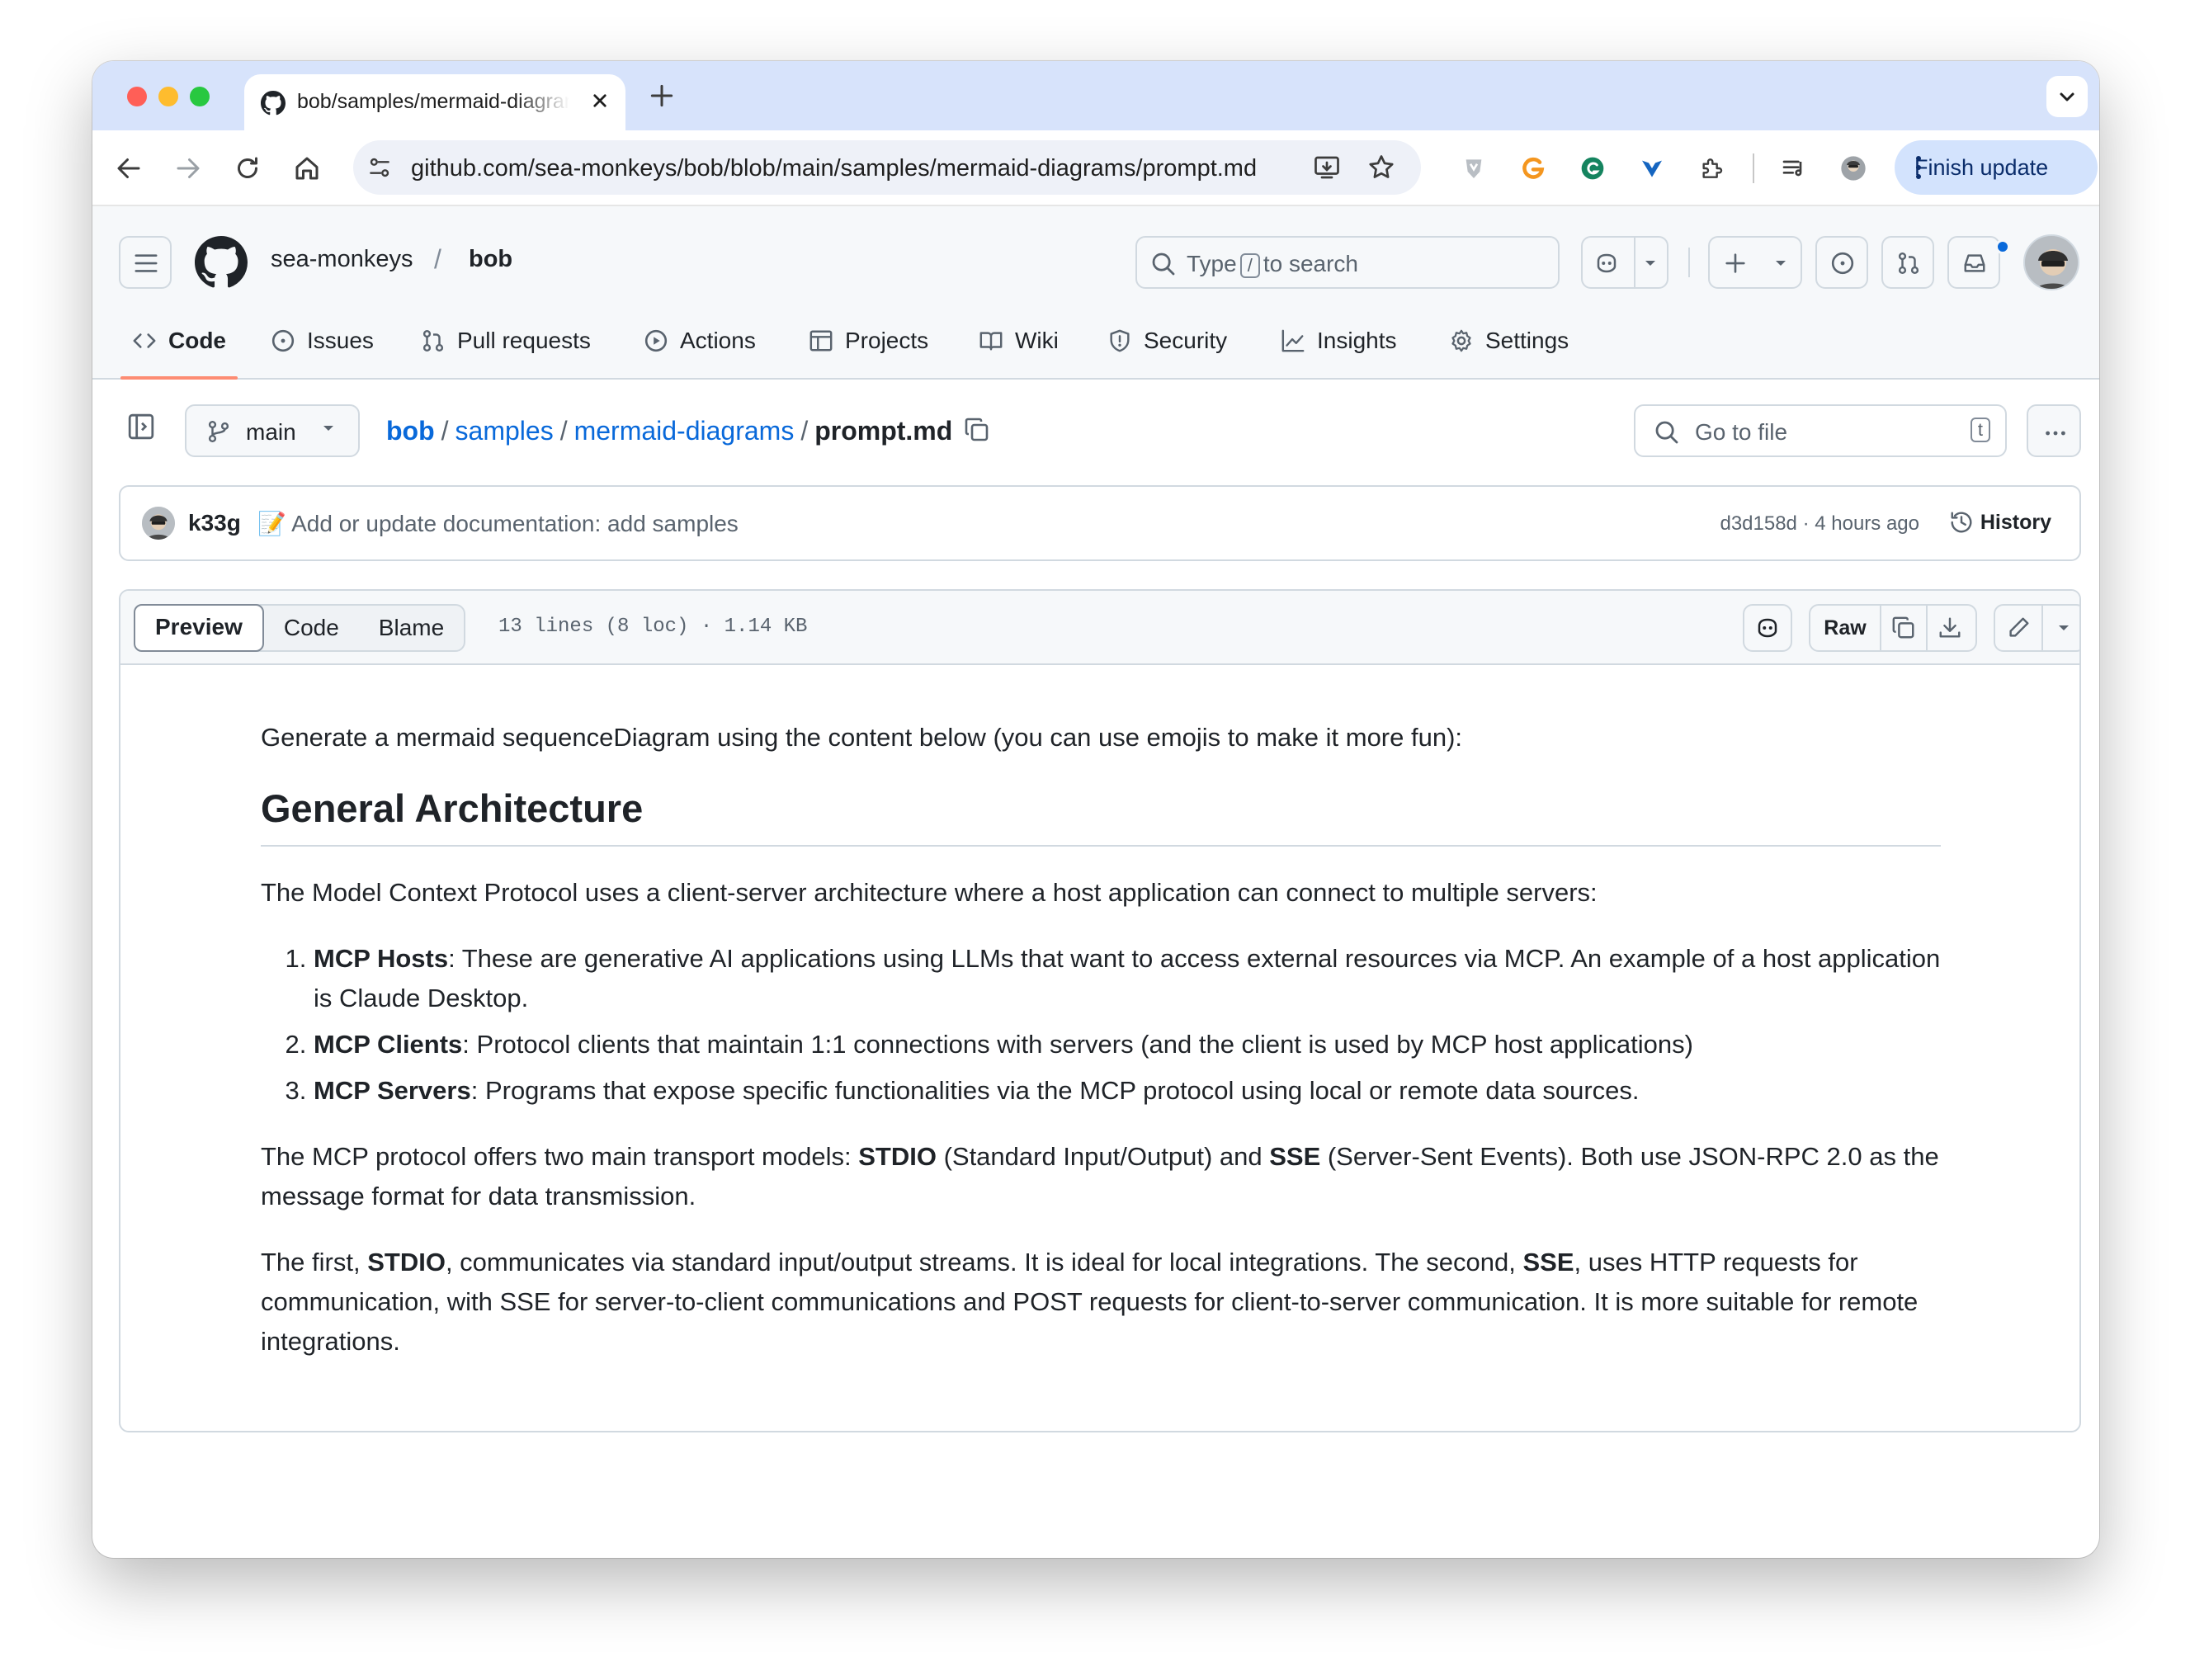  Describe the element at coordinates (1120, 340) in the screenshot. I see `shield-icon` at that location.